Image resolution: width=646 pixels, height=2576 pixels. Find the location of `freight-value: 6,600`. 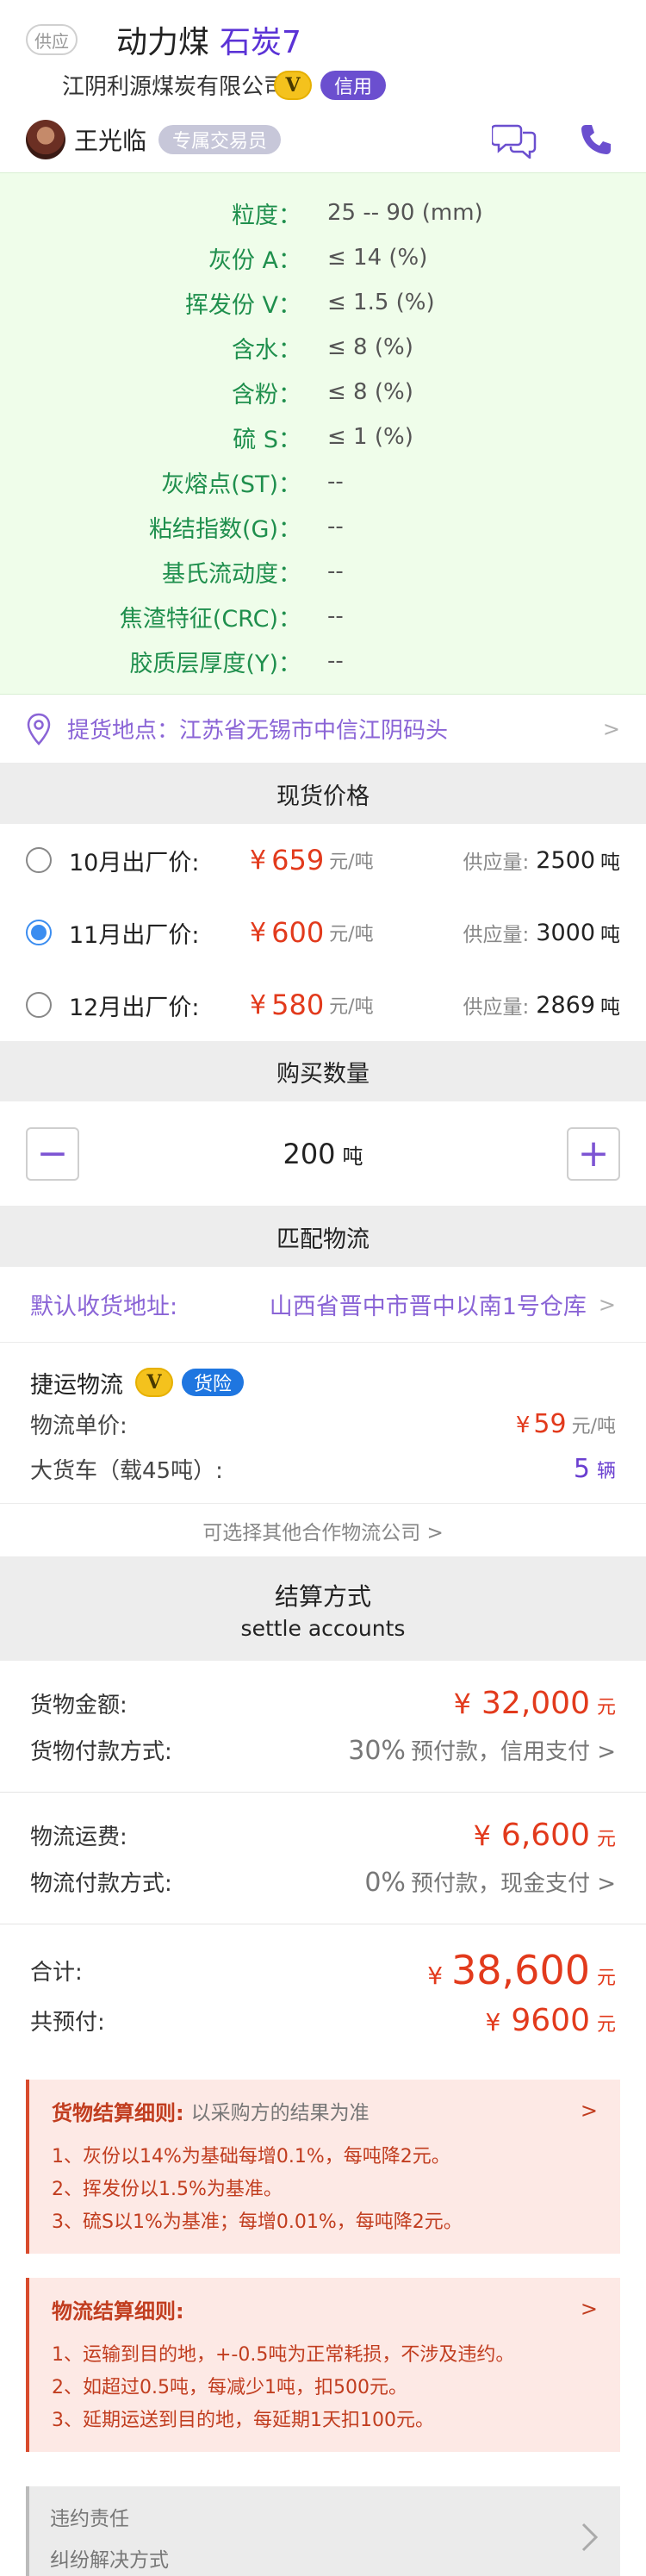

freight-value: 6,600 is located at coordinates (545, 1835).